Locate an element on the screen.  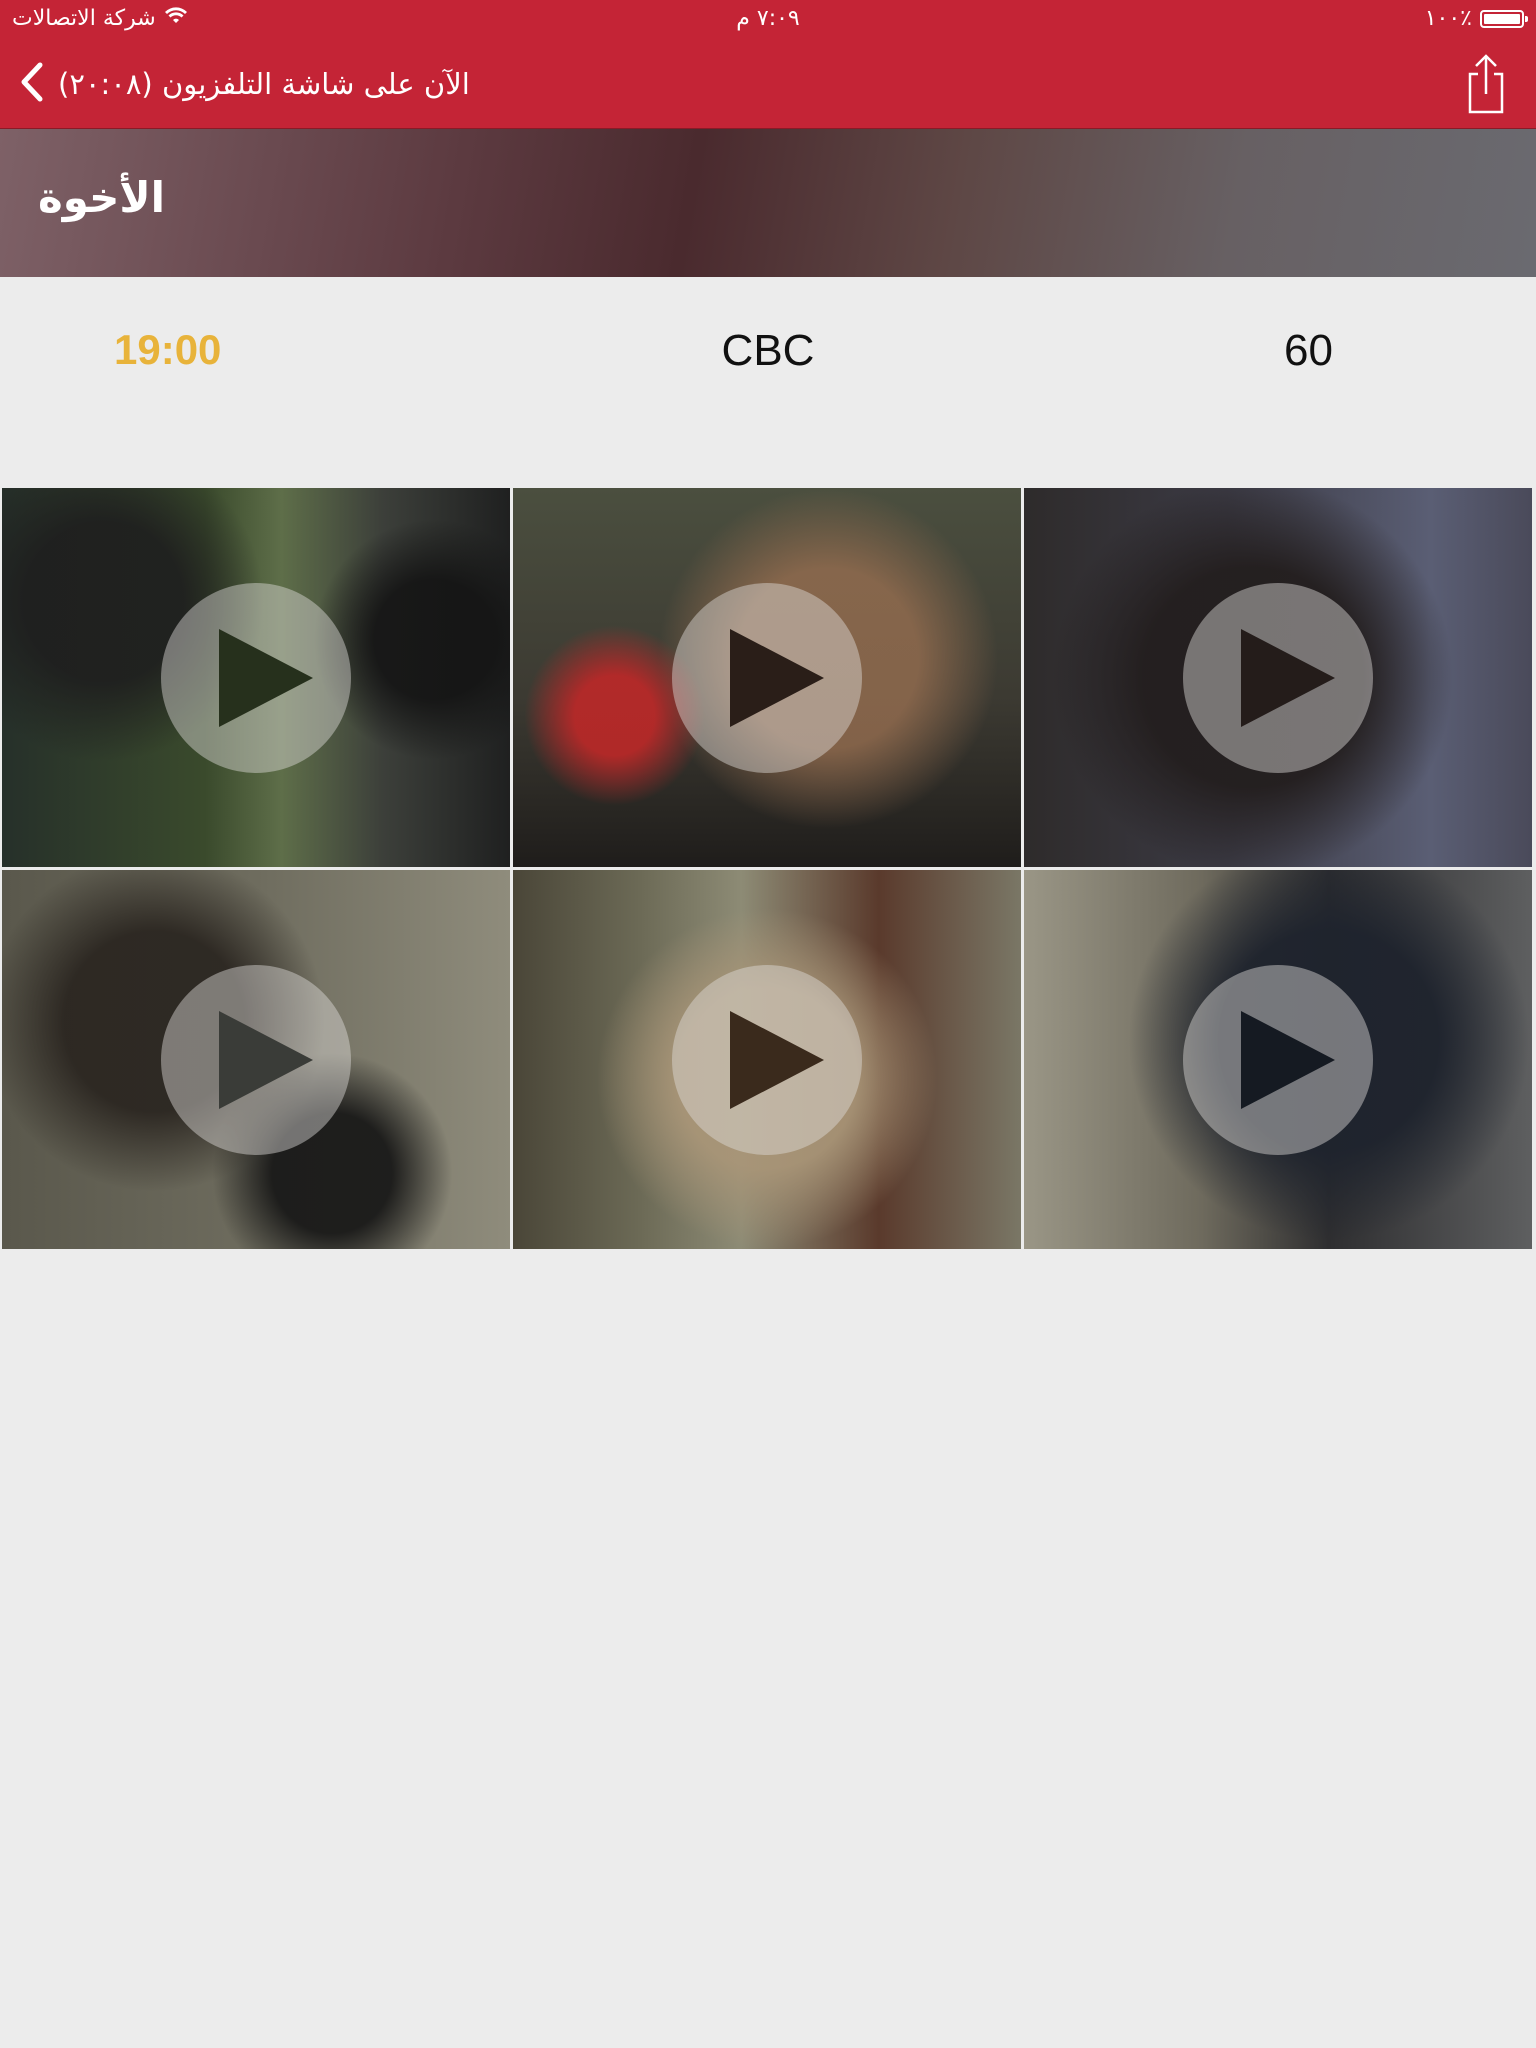
back-title: الآن على شاشة التلفزيون (٢٠:٠٨) is located at coordinates (264, 84).